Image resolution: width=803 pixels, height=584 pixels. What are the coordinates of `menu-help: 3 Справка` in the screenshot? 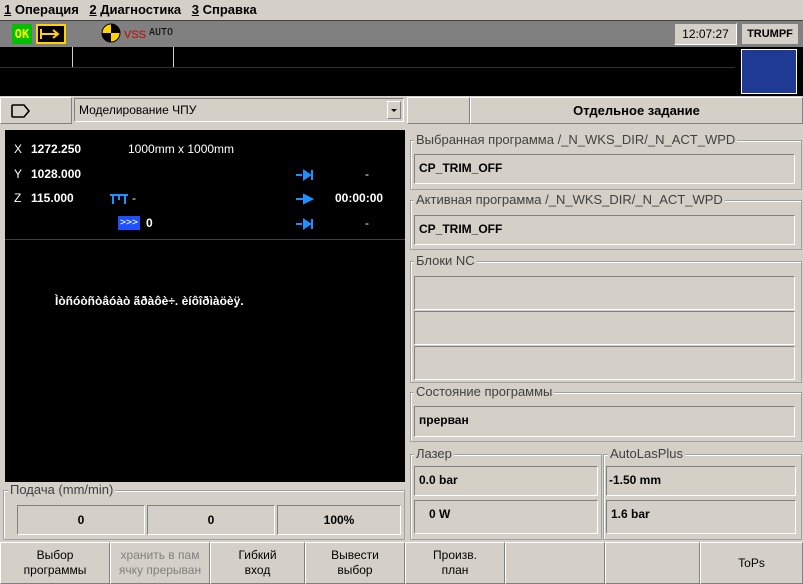 It's located at (224, 8).